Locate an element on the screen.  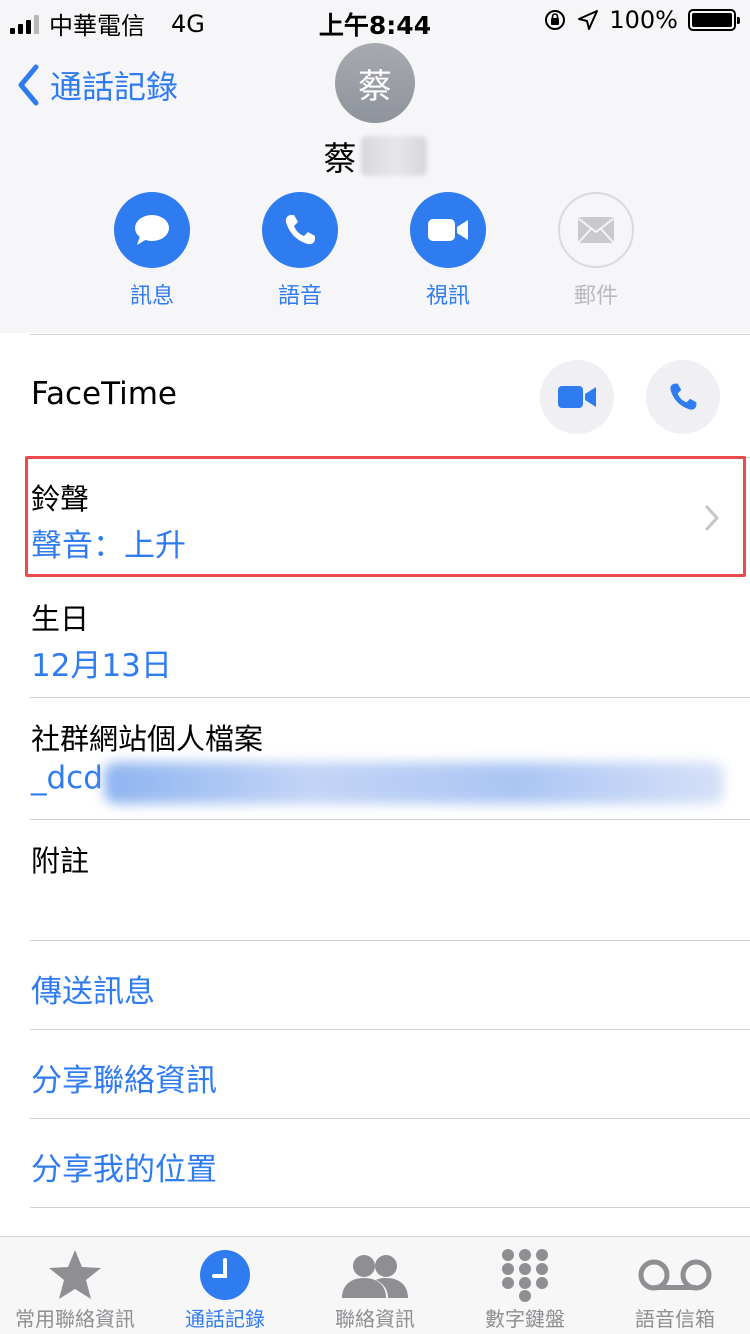
tab-voicemail: 語音信箱 is located at coordinates (675, 1289).